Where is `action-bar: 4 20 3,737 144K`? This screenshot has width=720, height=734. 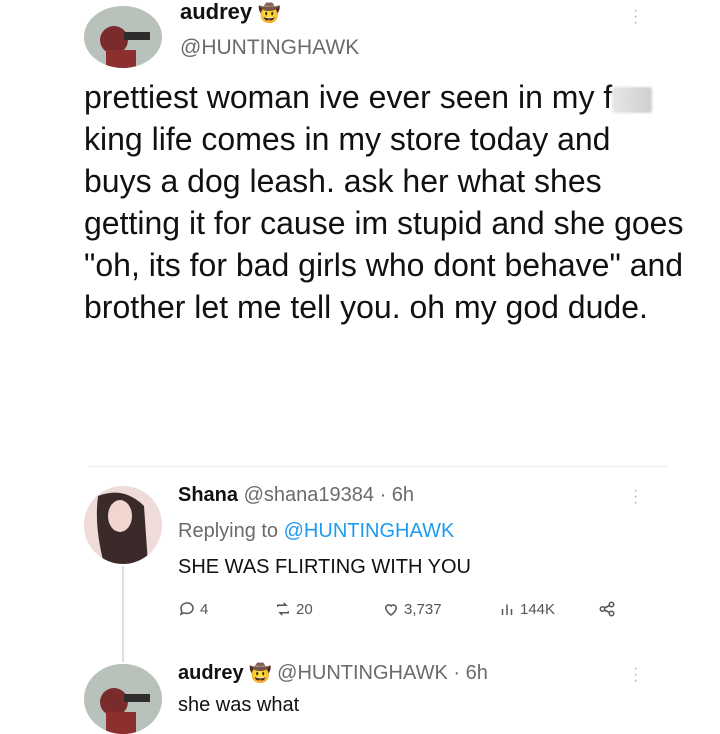
action-bar: 4 20 3,737 144K is located at coordinates (408, 612).